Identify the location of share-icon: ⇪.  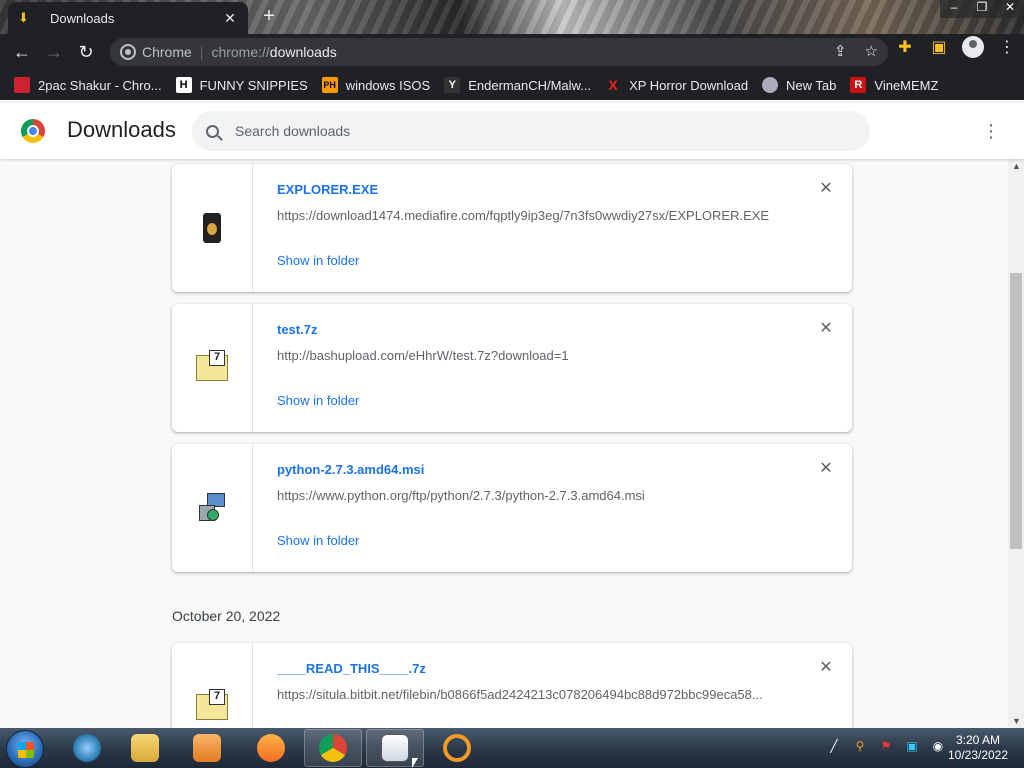
(840, 51).